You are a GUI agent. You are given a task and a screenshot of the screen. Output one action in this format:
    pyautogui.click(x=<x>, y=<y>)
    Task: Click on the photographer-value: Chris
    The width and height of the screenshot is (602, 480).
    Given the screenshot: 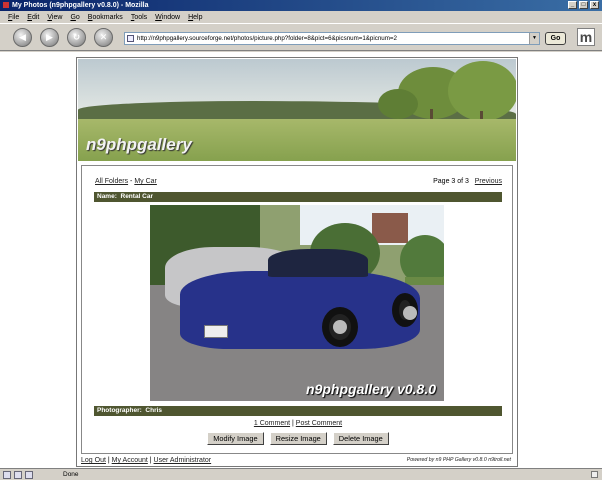 What is the action you would take?
    pyautogui.click(x=154, y=410)
    